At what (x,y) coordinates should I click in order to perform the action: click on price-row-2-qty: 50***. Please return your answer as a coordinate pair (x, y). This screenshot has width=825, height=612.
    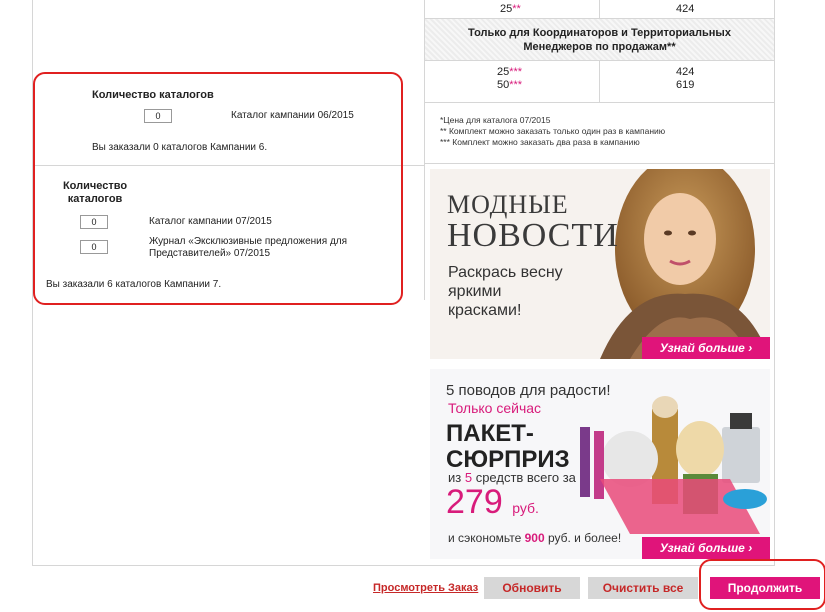
    Looking at the image, I should click on (509, 85).